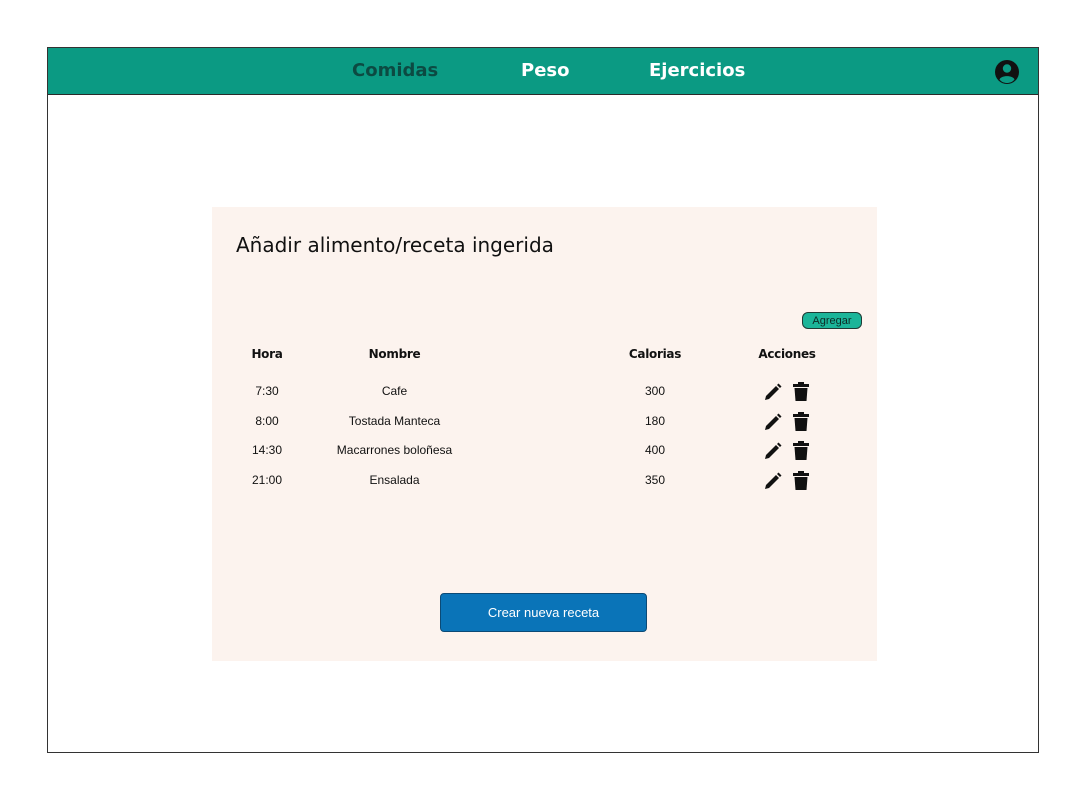 This screenshot has width=1087, height=800. Describe the element at coordinates (697, 71) in the screenshot. I see `nav-ejercicios: Ejercicios` at that location.